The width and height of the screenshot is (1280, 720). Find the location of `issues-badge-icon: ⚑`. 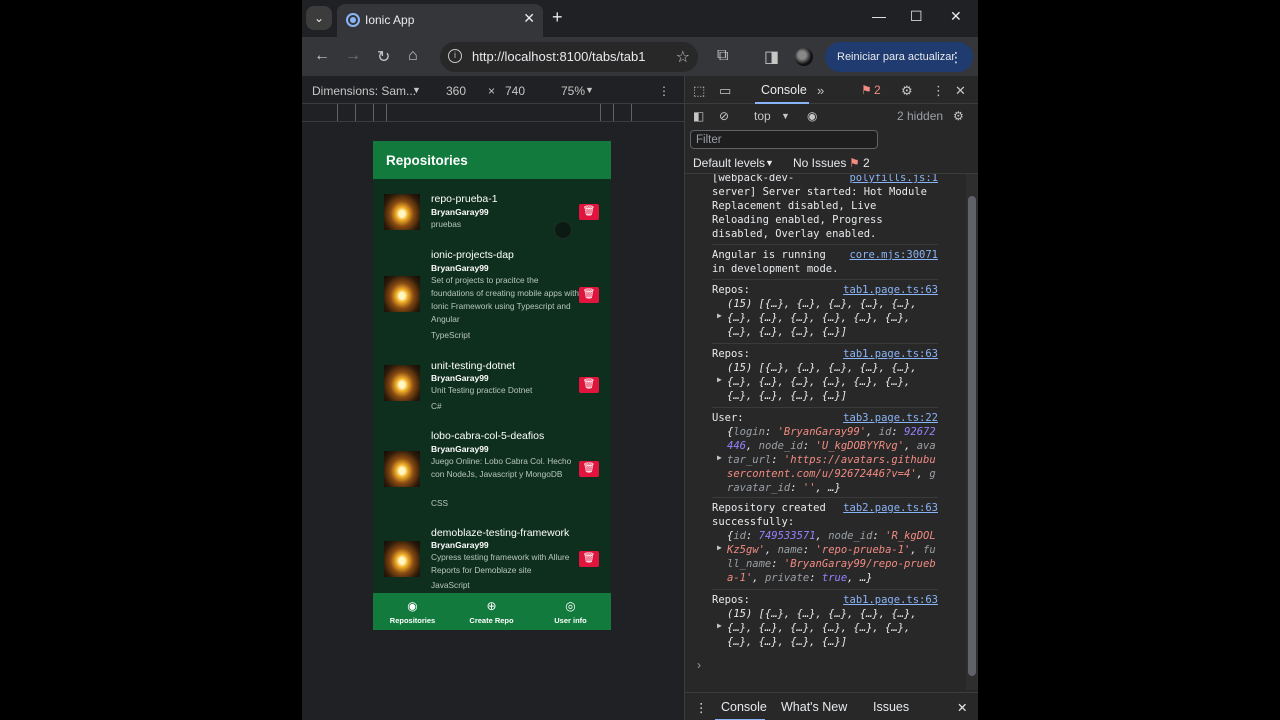

issues-badge-icon: ⚑ is located at coordinates (866, 90).